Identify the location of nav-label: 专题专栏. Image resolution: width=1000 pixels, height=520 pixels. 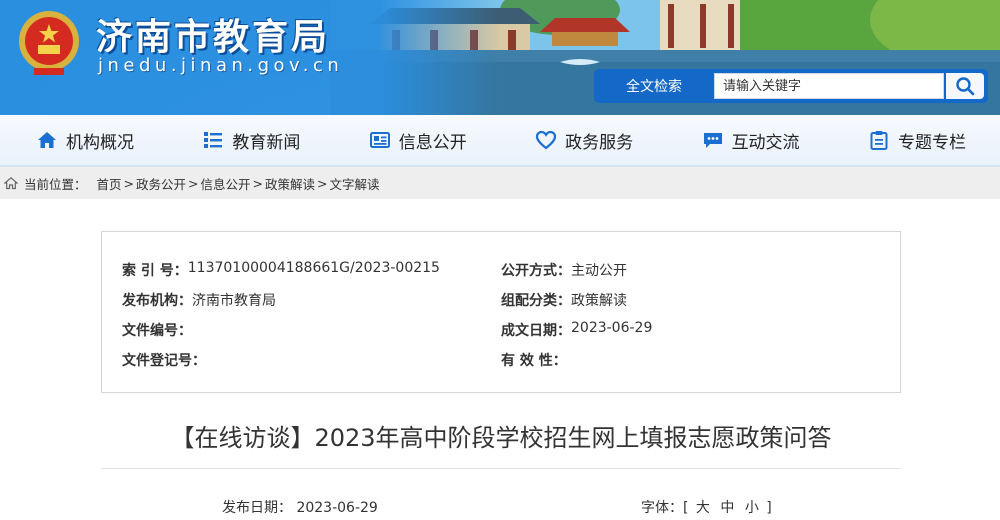
(931, 142).